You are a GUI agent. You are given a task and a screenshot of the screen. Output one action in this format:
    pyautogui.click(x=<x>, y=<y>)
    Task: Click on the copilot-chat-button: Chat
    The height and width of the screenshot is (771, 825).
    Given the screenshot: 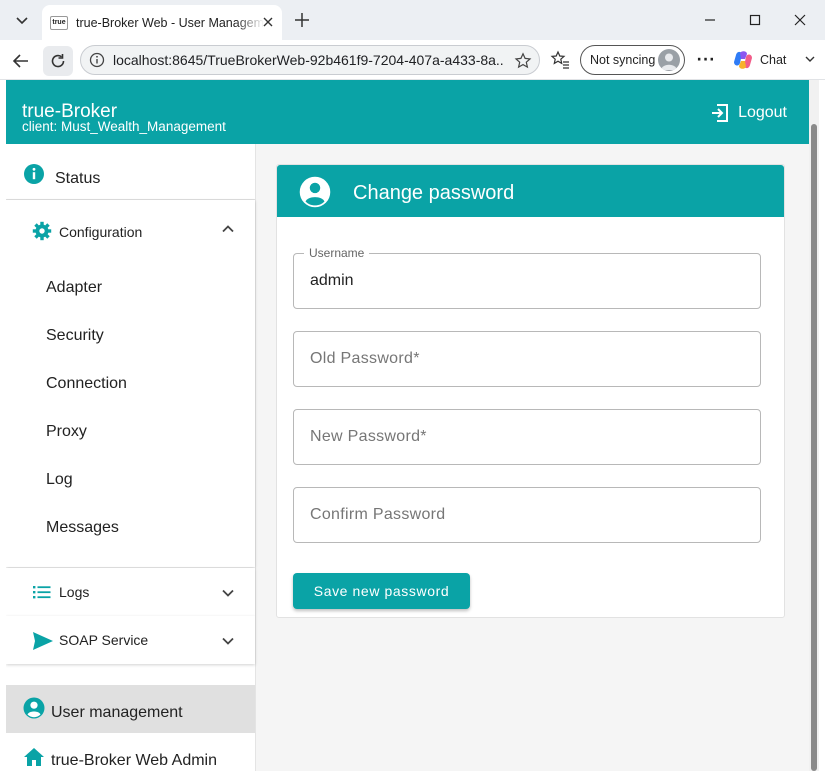 What is the action you would take?
    pyautogui.click(x=773, y=60)
    